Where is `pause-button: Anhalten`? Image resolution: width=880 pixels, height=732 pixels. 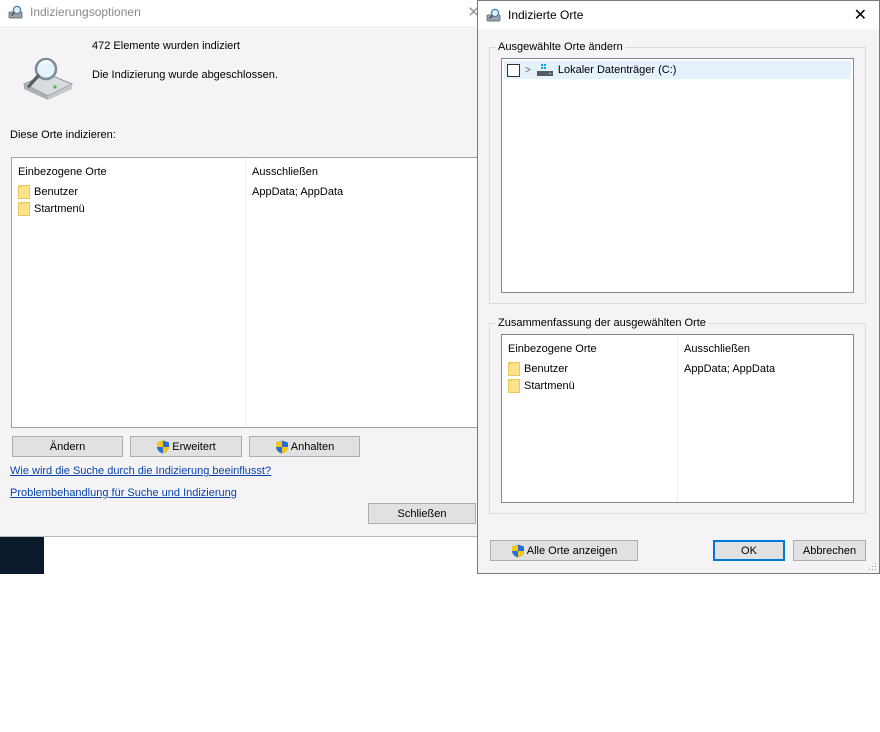 pause-button: Anhalten is located at coordinates (304, 446).